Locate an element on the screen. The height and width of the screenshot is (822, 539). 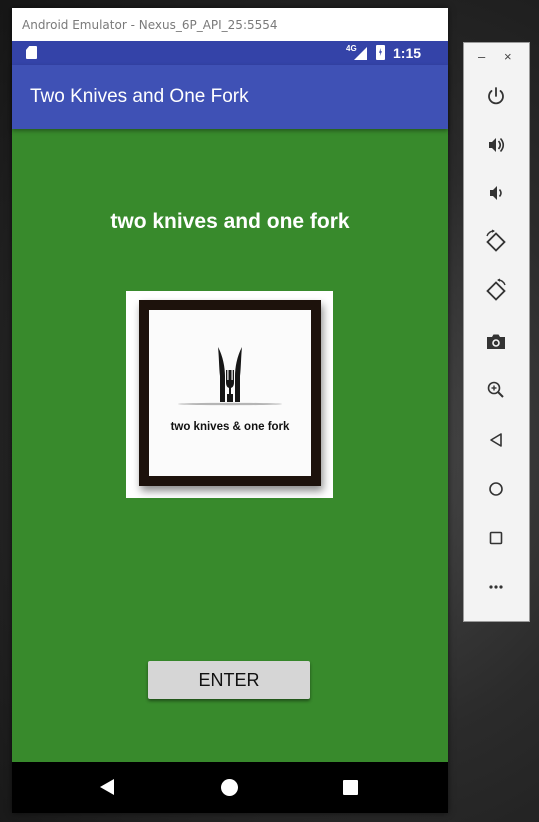
volume-down-button is located at coordinates (496, 193).